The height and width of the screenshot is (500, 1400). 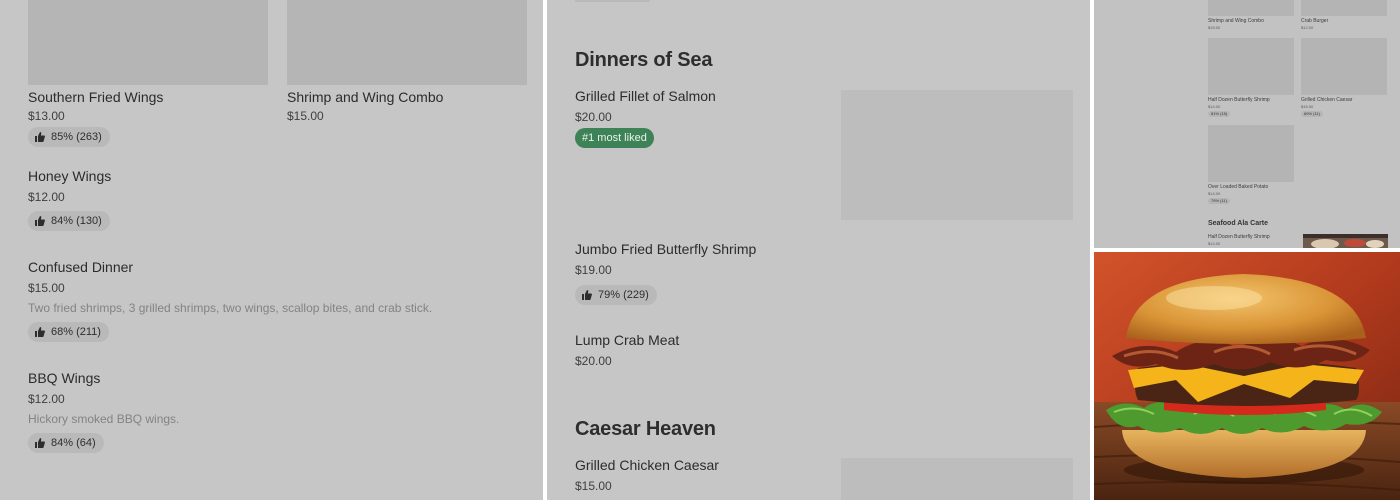 What do you see at coordinates (593, 270) in the screenshot?
I see `item-price: $19.00` at bounding box center [593, 270].